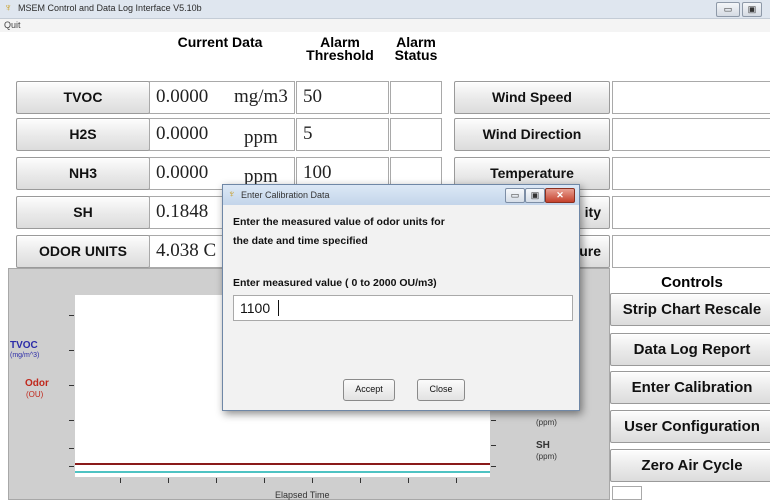 This screenshot has height=500, width=770. Describe the element at coordinates (401, 195) in the screenshot. I see `dialog-titlebar: ♆ Enter Calibration Data ▭ ▣ ✕` at that location.